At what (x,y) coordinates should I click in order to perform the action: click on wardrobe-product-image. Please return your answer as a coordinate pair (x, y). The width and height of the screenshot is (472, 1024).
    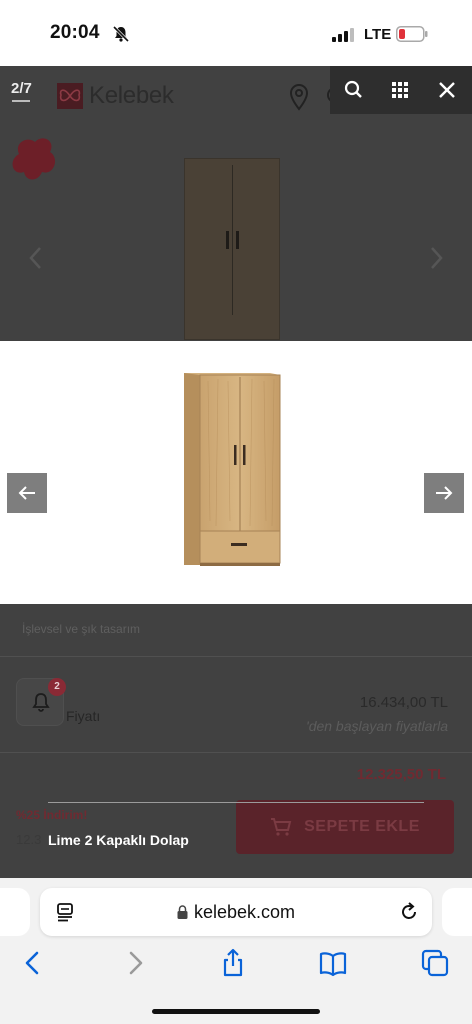
    Looking at the image, I should click on (232, 469).